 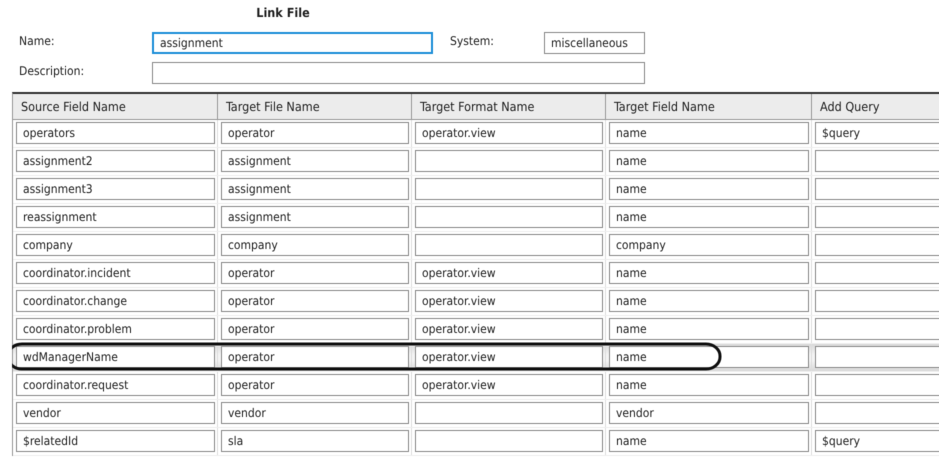 What do you see at coordinates (875, 106) in the screenshot?
I see `column-header: Add Query` at bounding box center [875, 106].